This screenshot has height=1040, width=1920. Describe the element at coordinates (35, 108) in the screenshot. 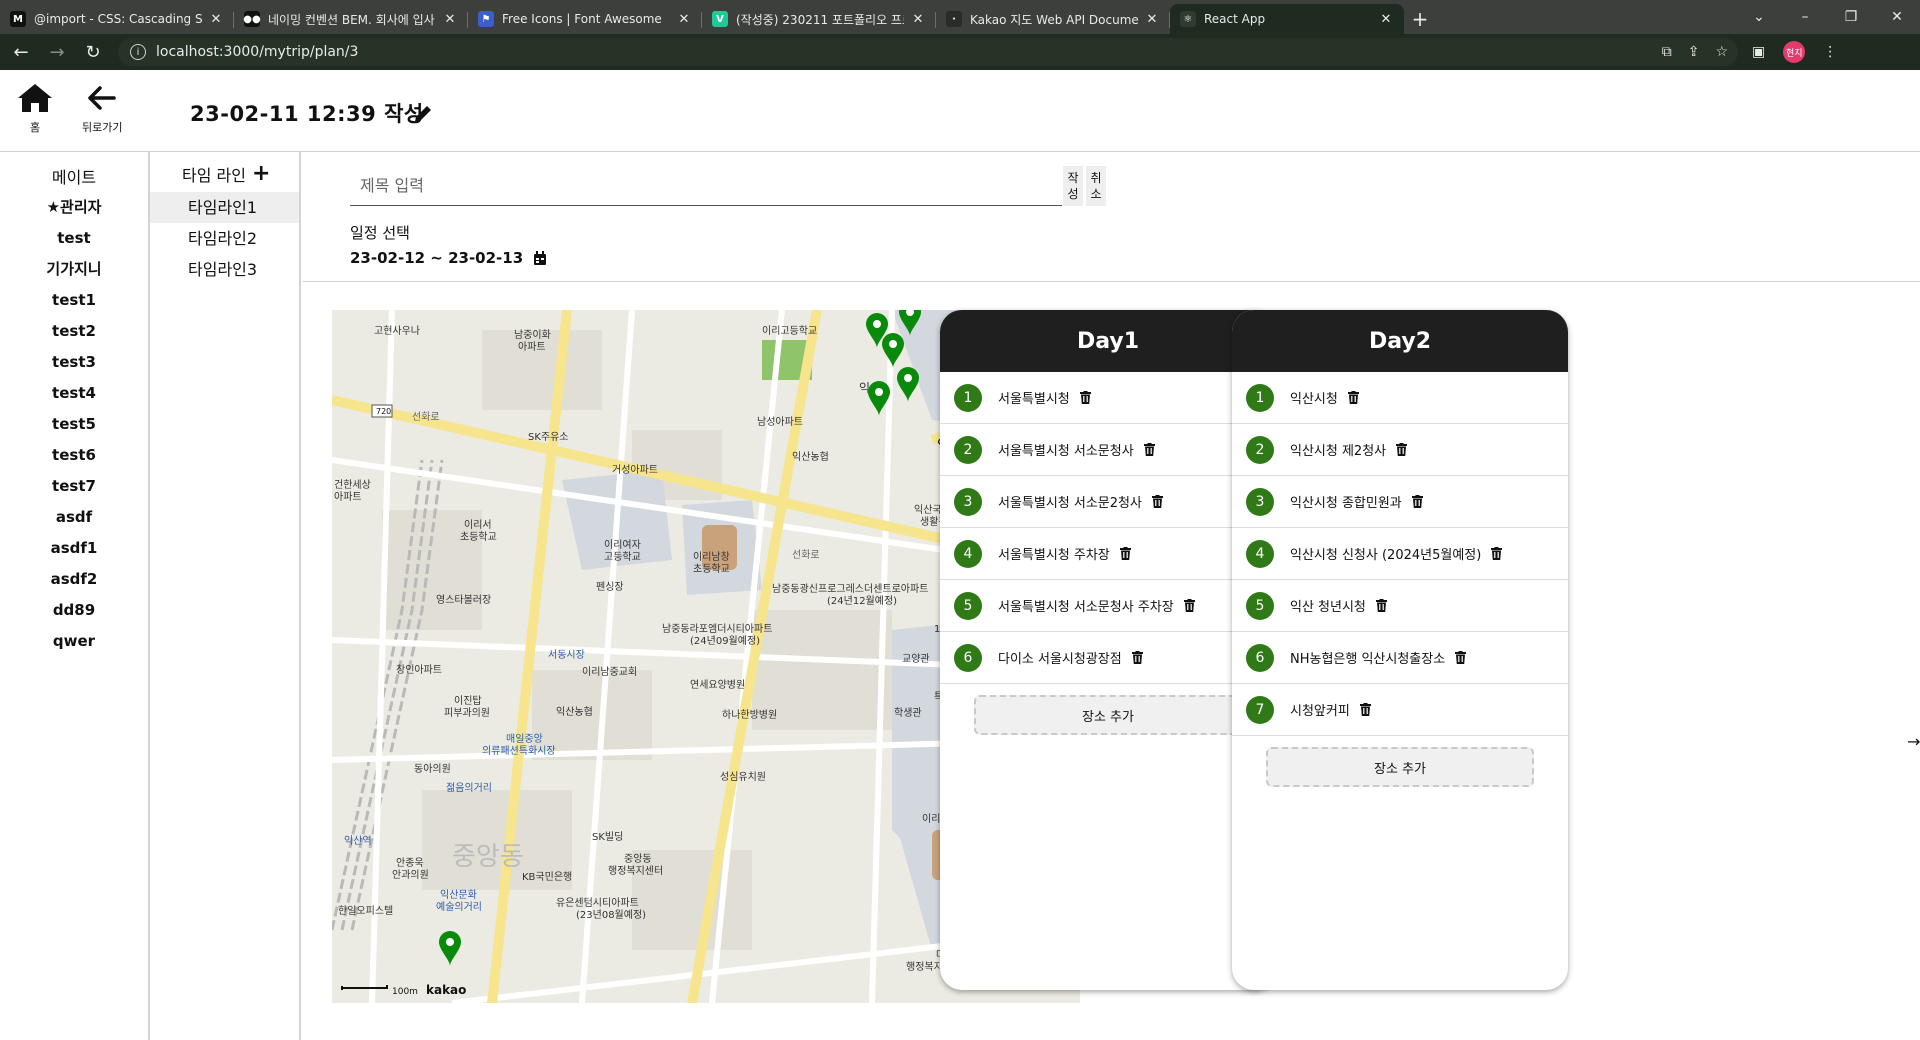

I see `home-button: 홈` at that location.